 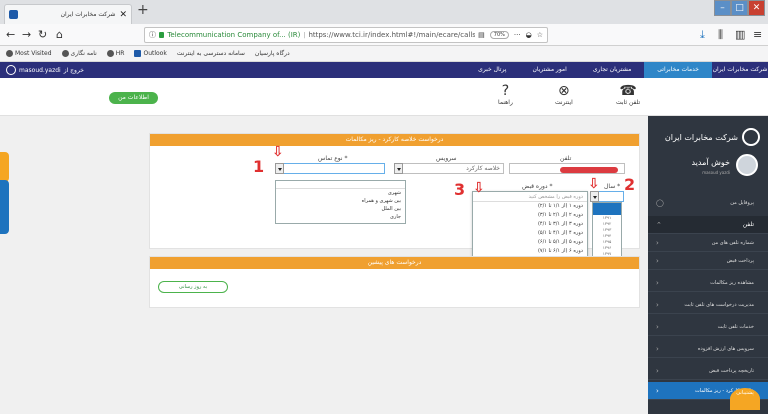 What do you see at coordinates (530, 215) in the screenshot?
I see `period-option: دوره ۲ (از ۲/۱ تا ۳/۱)` at bounding box center [530, 215].